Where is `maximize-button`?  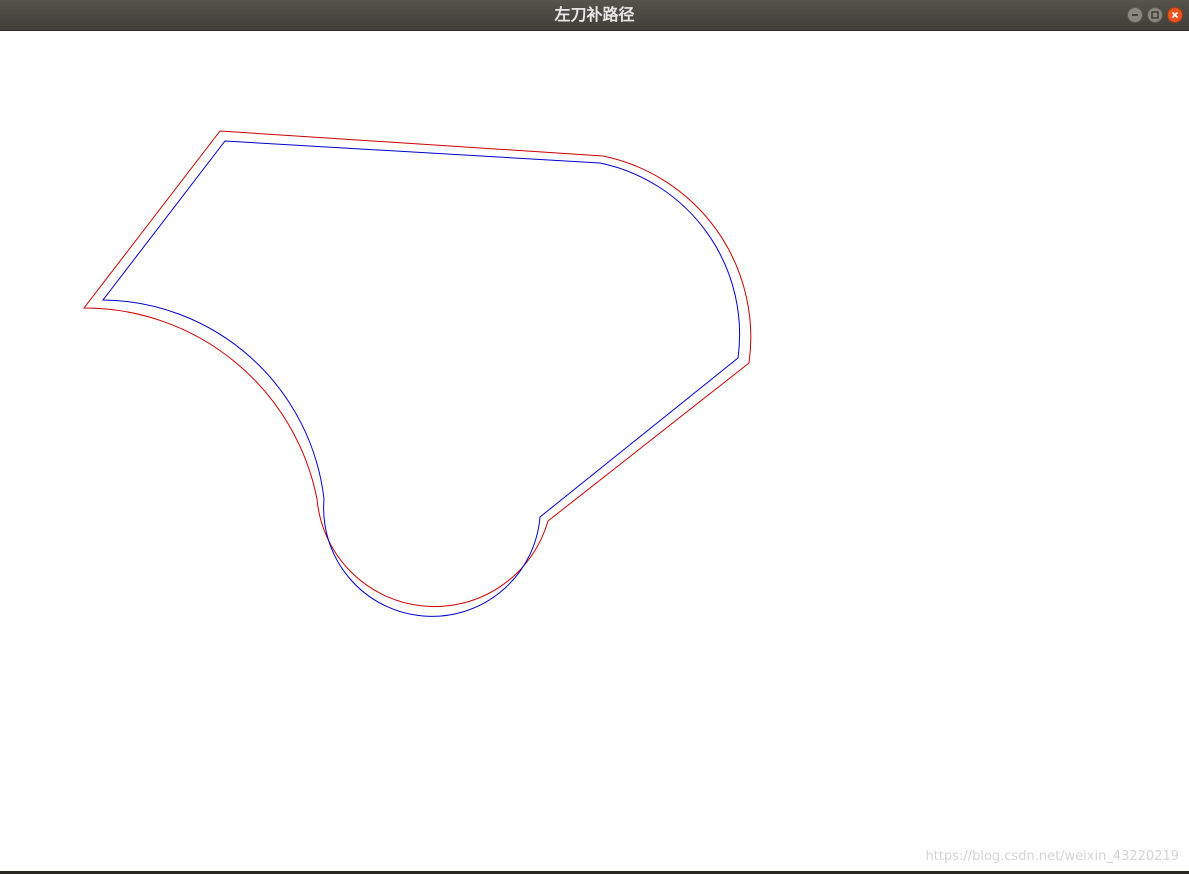 maximize-button is located at coordinates (1155, 15).